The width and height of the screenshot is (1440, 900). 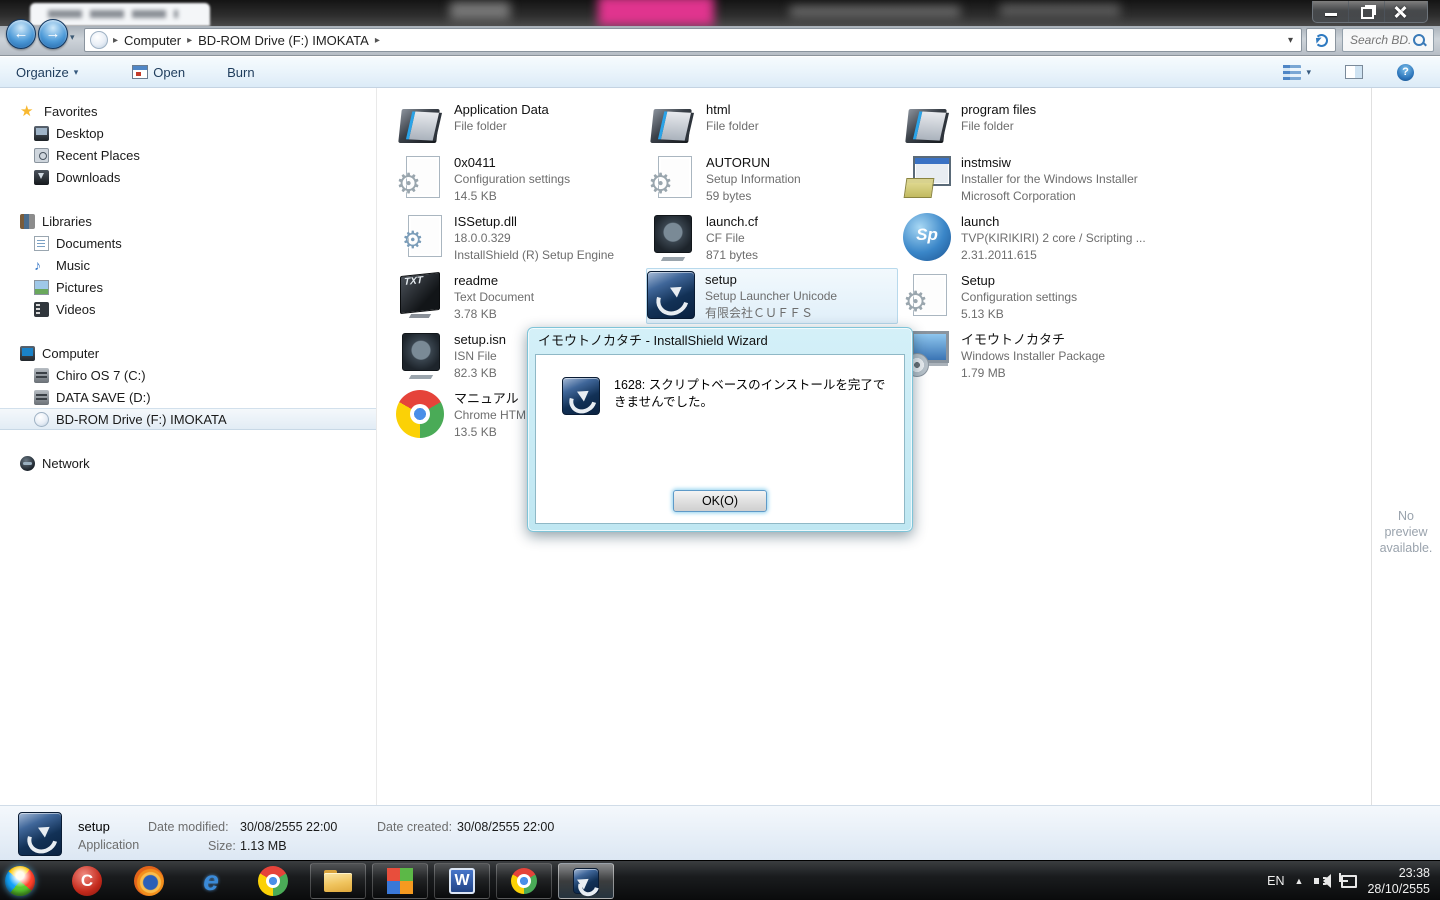 What do you see at coordinates (87, 881) in the screenshot?
I see `ccleaner-icon: C` at bounding box center [87, 881].